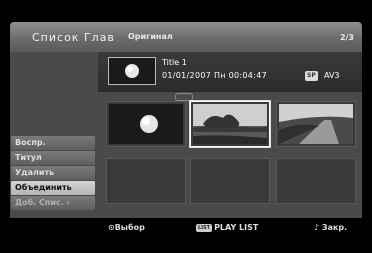 The image size is (372, 253). Describe the element at coordinates (214, 75) in the screenshot. I see `title-datetime: 01/01/2007 Пн 00:04:47` at that location.